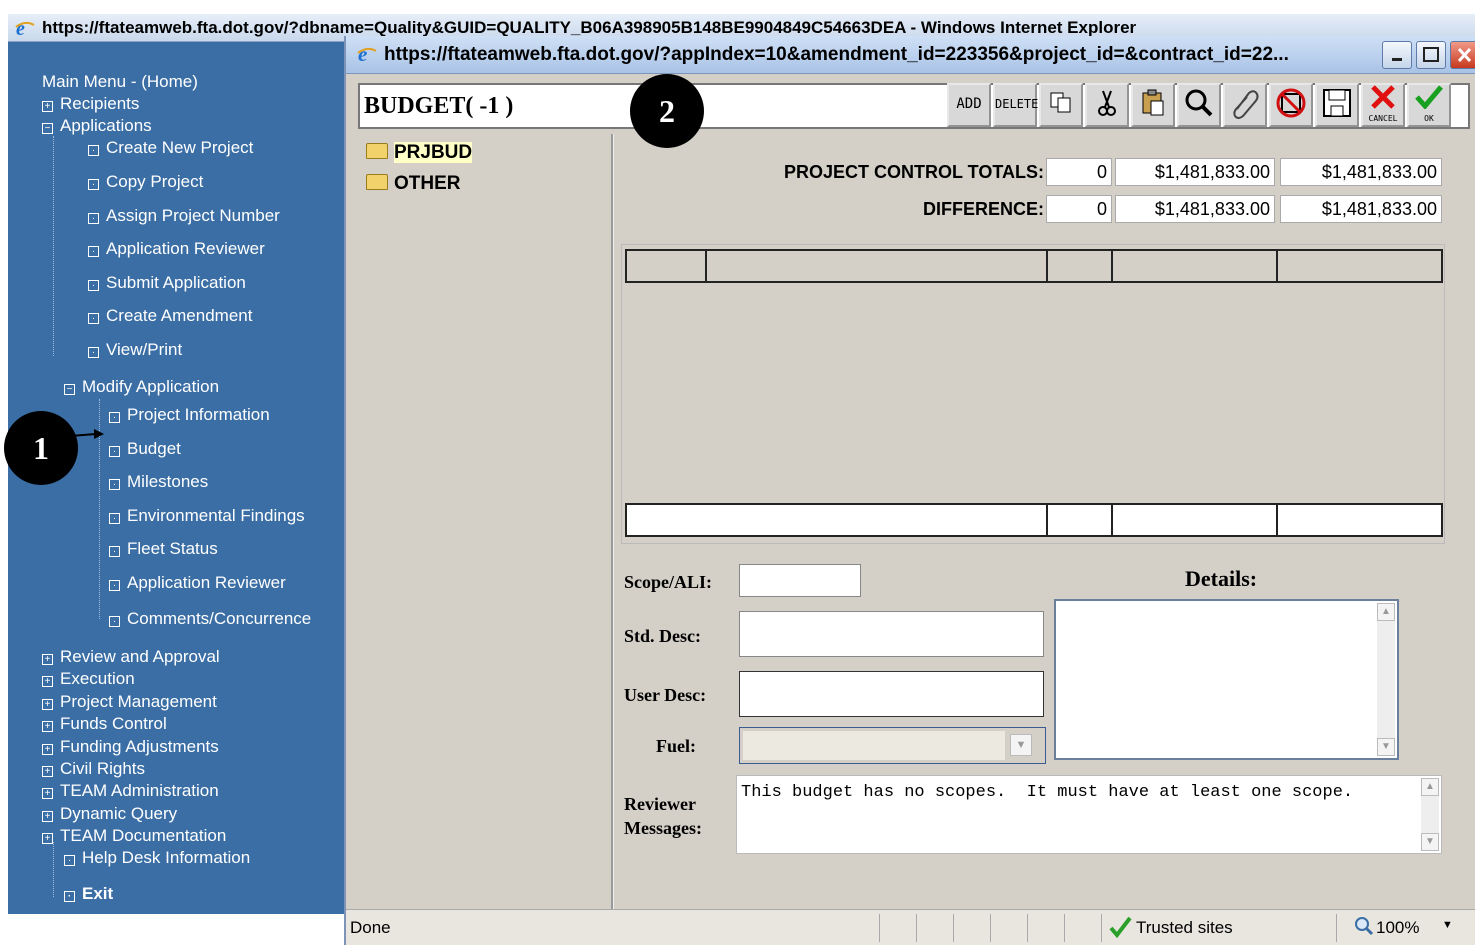  What do you see at coordinates (413, 184) in the screenshot?
I see `tree-folder-other: OTHER` at bounding box center [413, 184].